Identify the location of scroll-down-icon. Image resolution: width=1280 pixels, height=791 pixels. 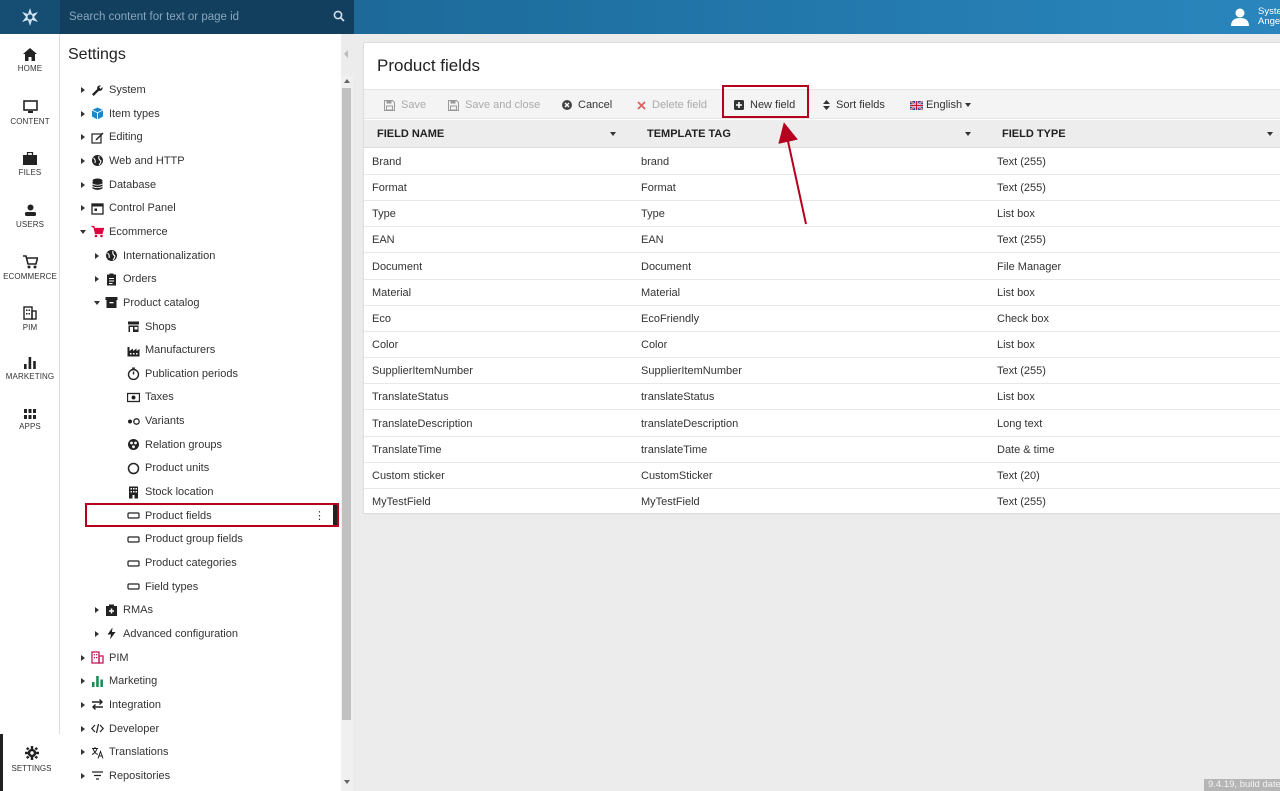
(347, 782).